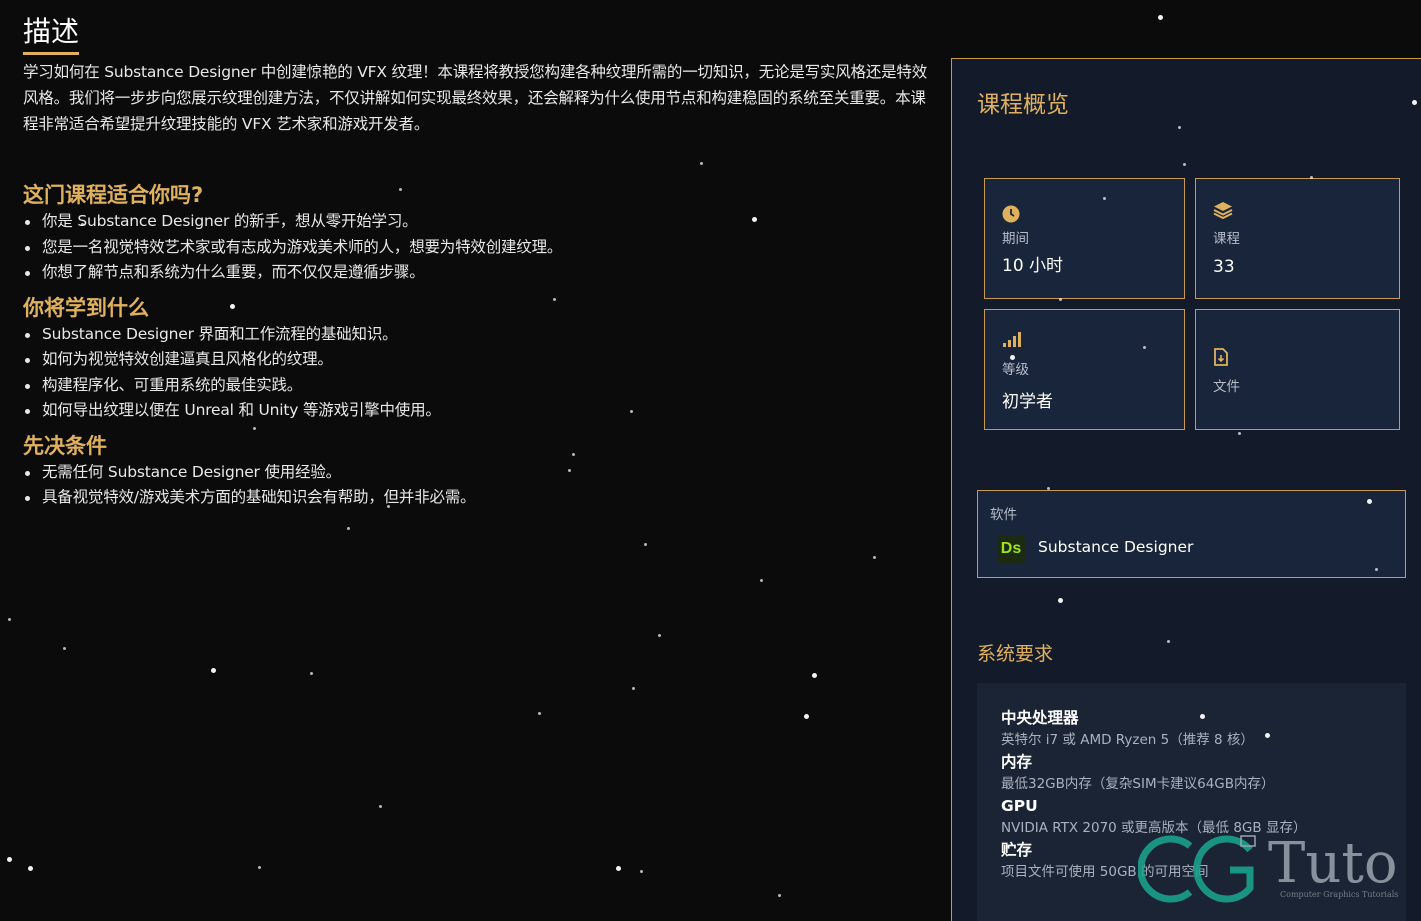  What do you see at coordinates (1003, 515) in the screenshot?
I see `software-label: 软件` at bounding box center [1003, 515].